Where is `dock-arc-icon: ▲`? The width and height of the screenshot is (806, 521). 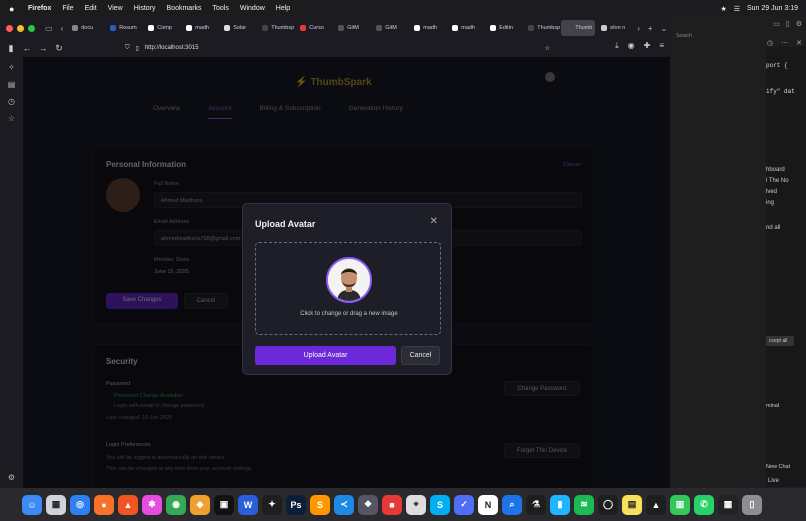 dock-arc-icon: ▲ is located at coordinates (656, 504).